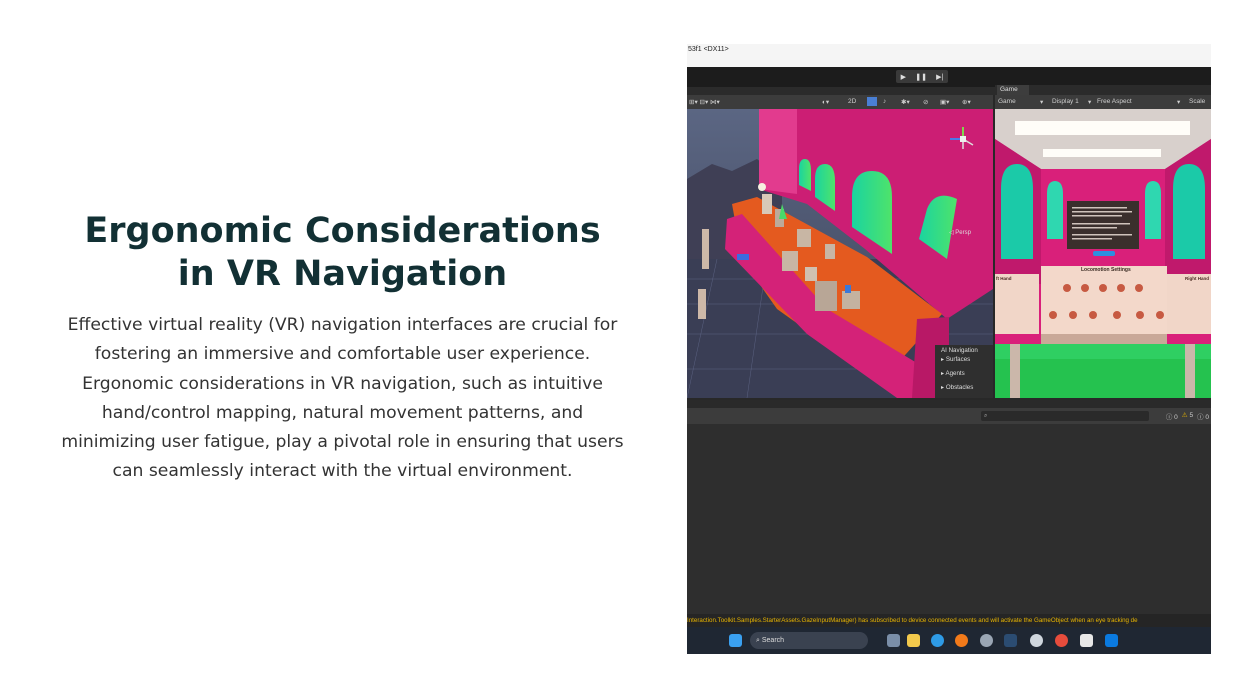 This screenshot has width=1253, height=690. I want to click on taskbar-search: ⌕ Search, so click(809, 640).